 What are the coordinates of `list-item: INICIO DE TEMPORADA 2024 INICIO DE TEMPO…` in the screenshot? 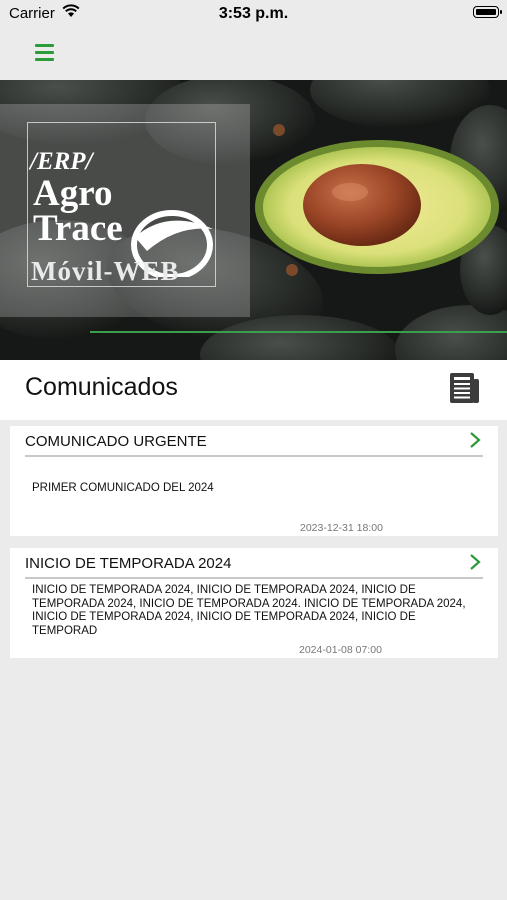 It's located at (254, 603).